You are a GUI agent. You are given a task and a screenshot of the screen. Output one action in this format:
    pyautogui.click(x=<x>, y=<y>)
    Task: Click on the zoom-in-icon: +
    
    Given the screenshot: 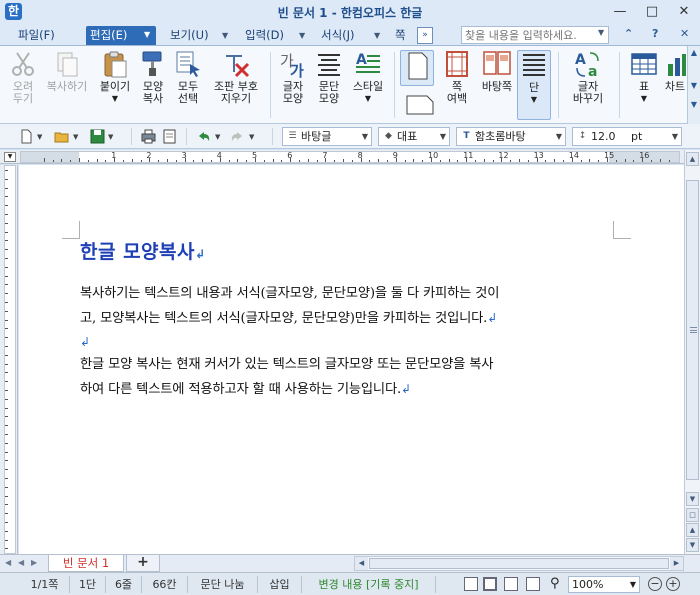 What is the action you would take?
    pyautogui.click(x=673, y=584)
    